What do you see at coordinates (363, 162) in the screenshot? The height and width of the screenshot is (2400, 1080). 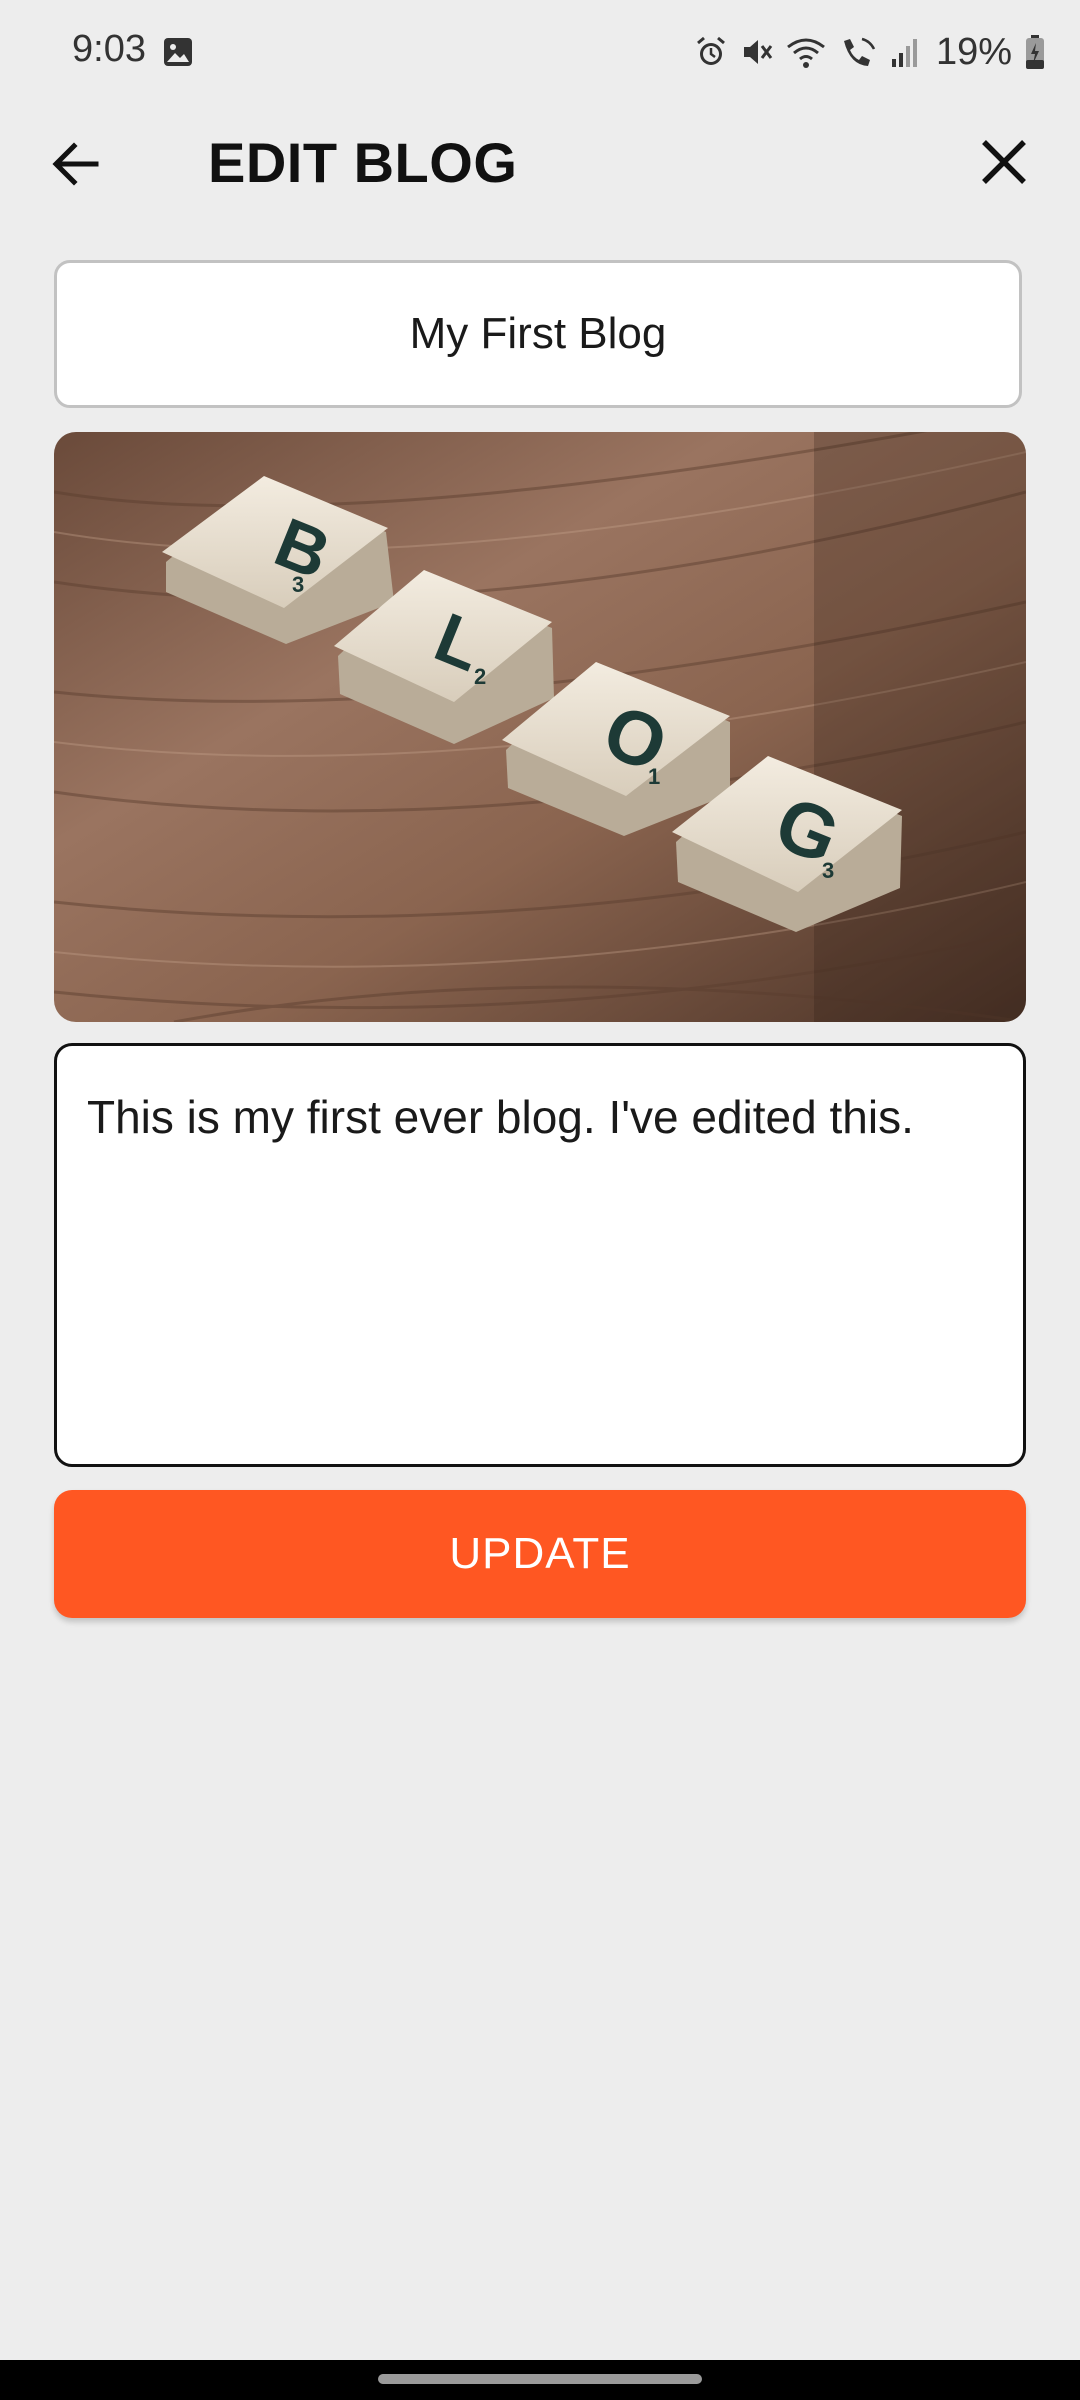 I see `page-title: EDIT BLOG` at bounding box center [363, 162].